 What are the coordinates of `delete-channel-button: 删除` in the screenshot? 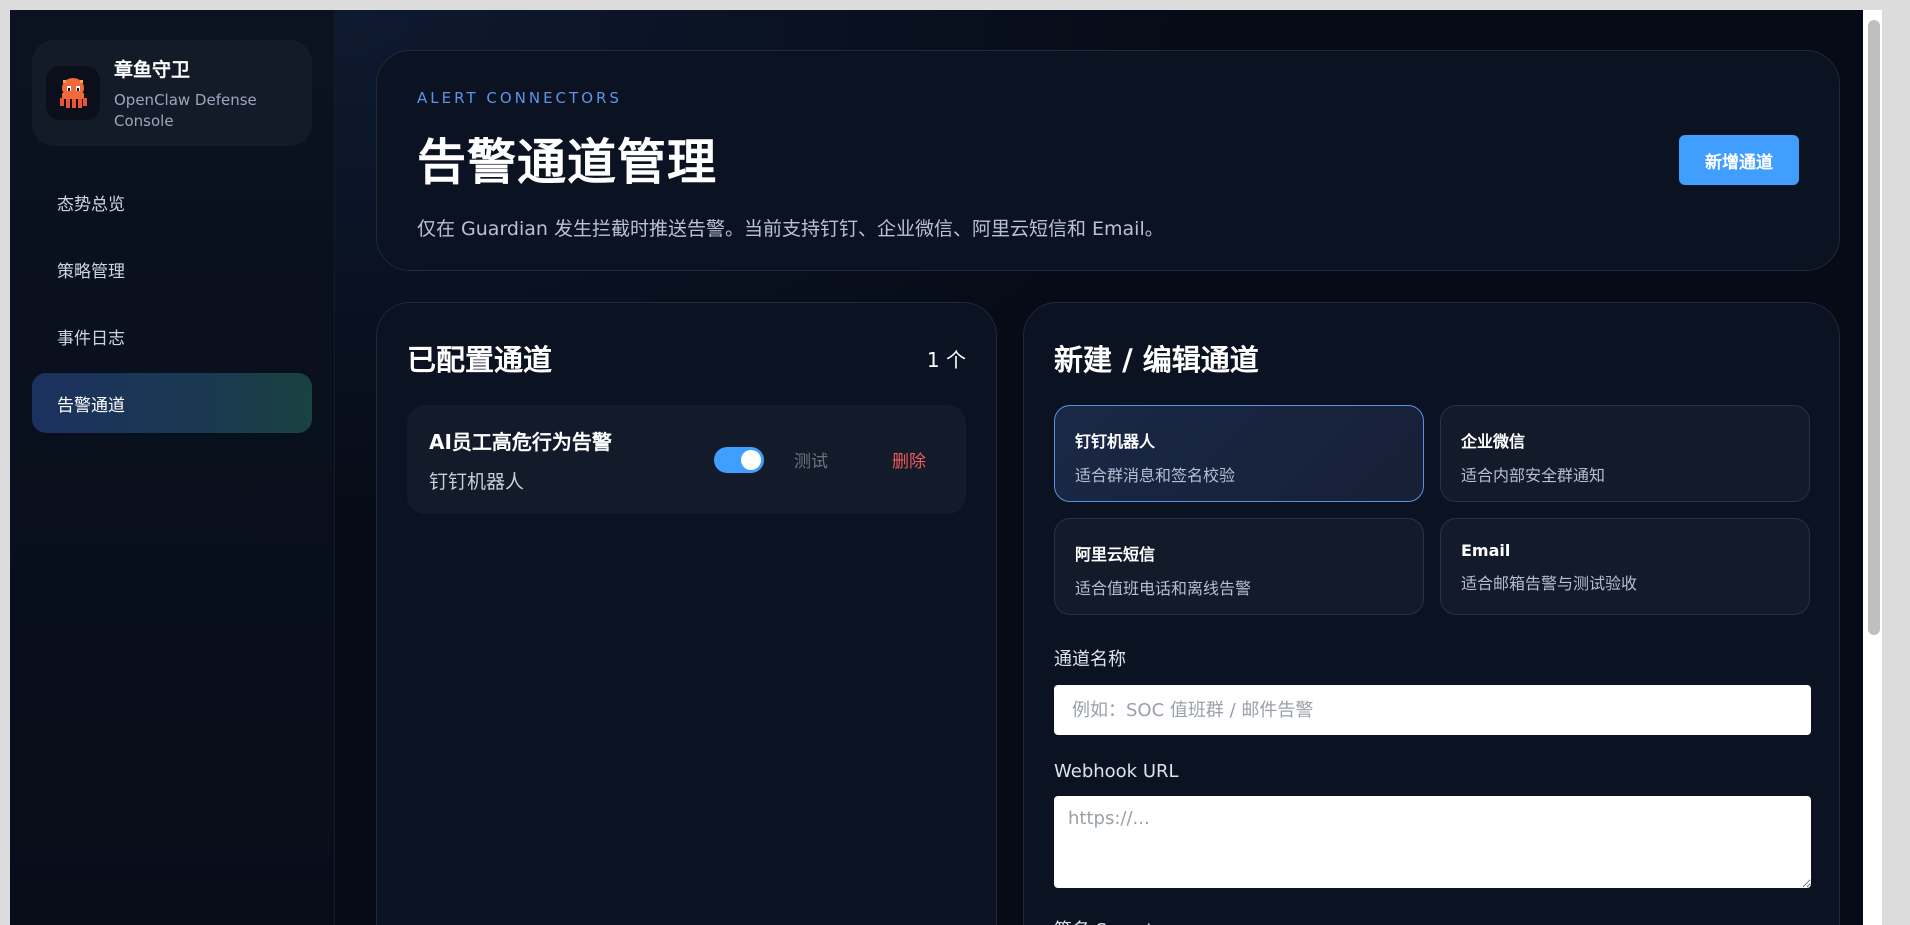 It's located at (909, 459).